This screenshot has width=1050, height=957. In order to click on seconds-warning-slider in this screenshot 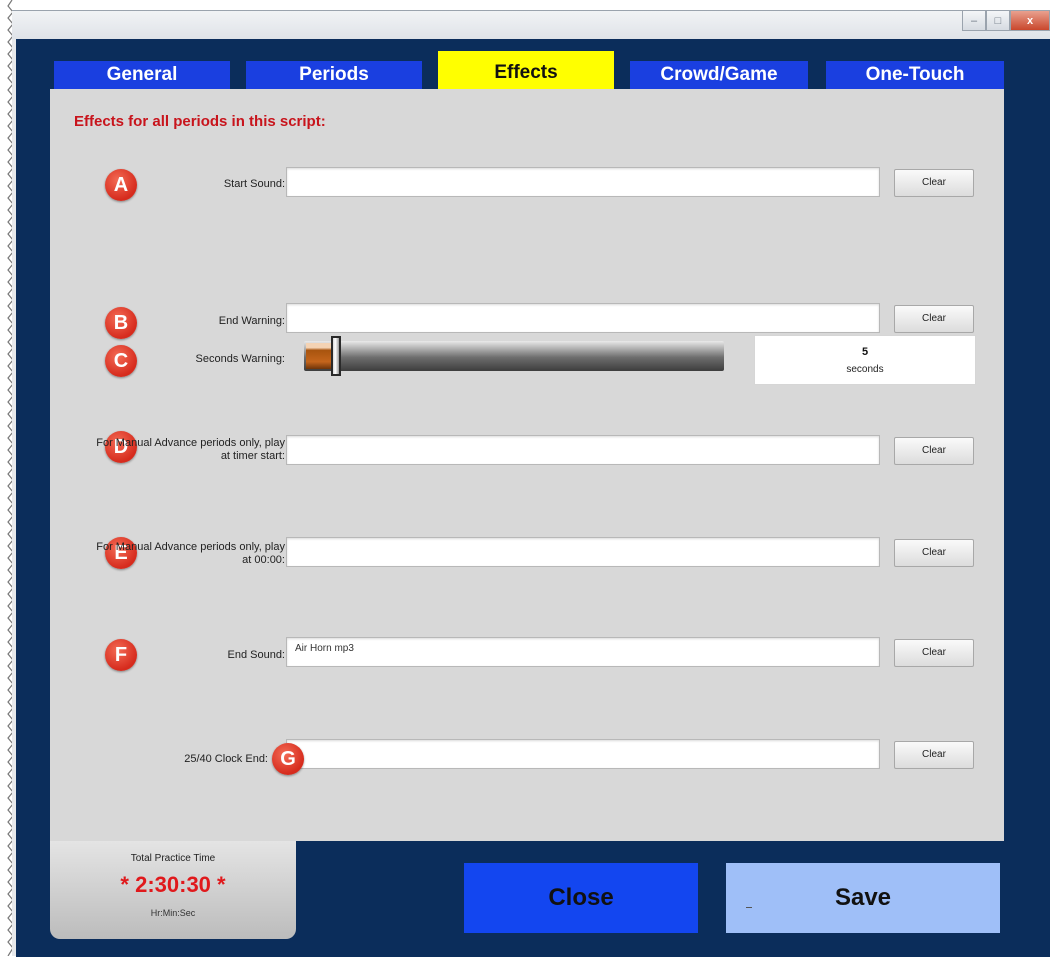, I will do `click(514, 356)`.